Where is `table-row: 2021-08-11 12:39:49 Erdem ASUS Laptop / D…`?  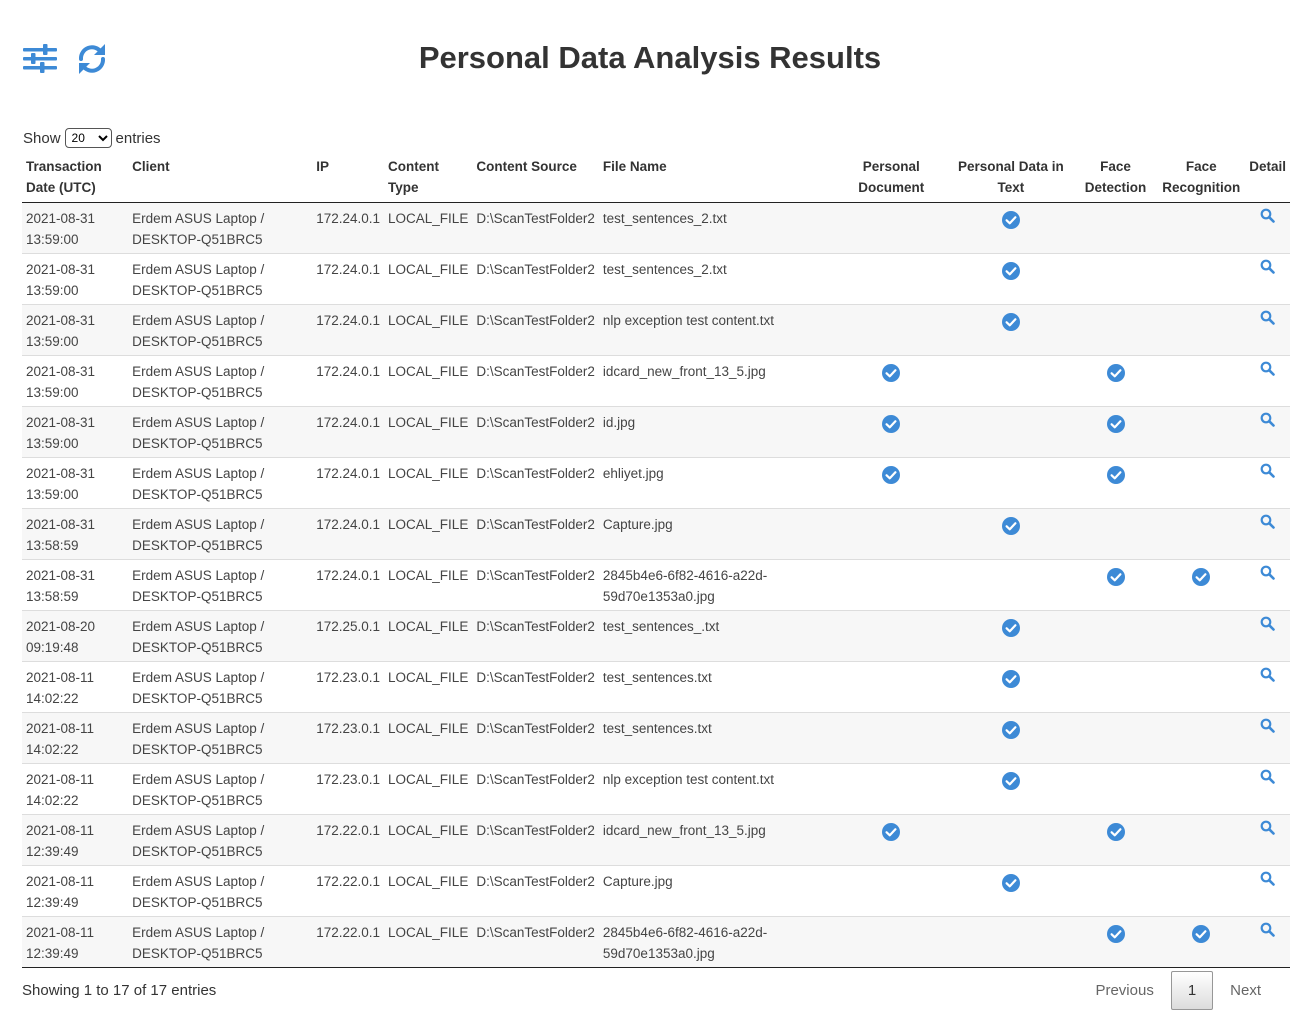 table-row: 2021-08-11 12:39:49 Erdem ASUS Laptop / D… is located at coordinates (656, 891).